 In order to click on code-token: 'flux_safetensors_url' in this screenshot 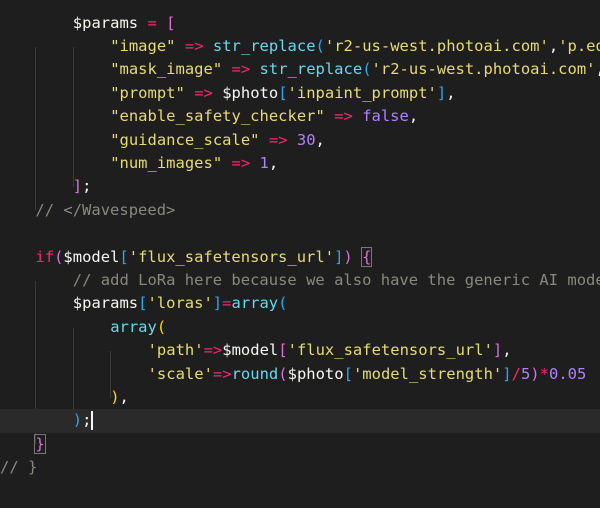, I will do `click(390, 350)`.